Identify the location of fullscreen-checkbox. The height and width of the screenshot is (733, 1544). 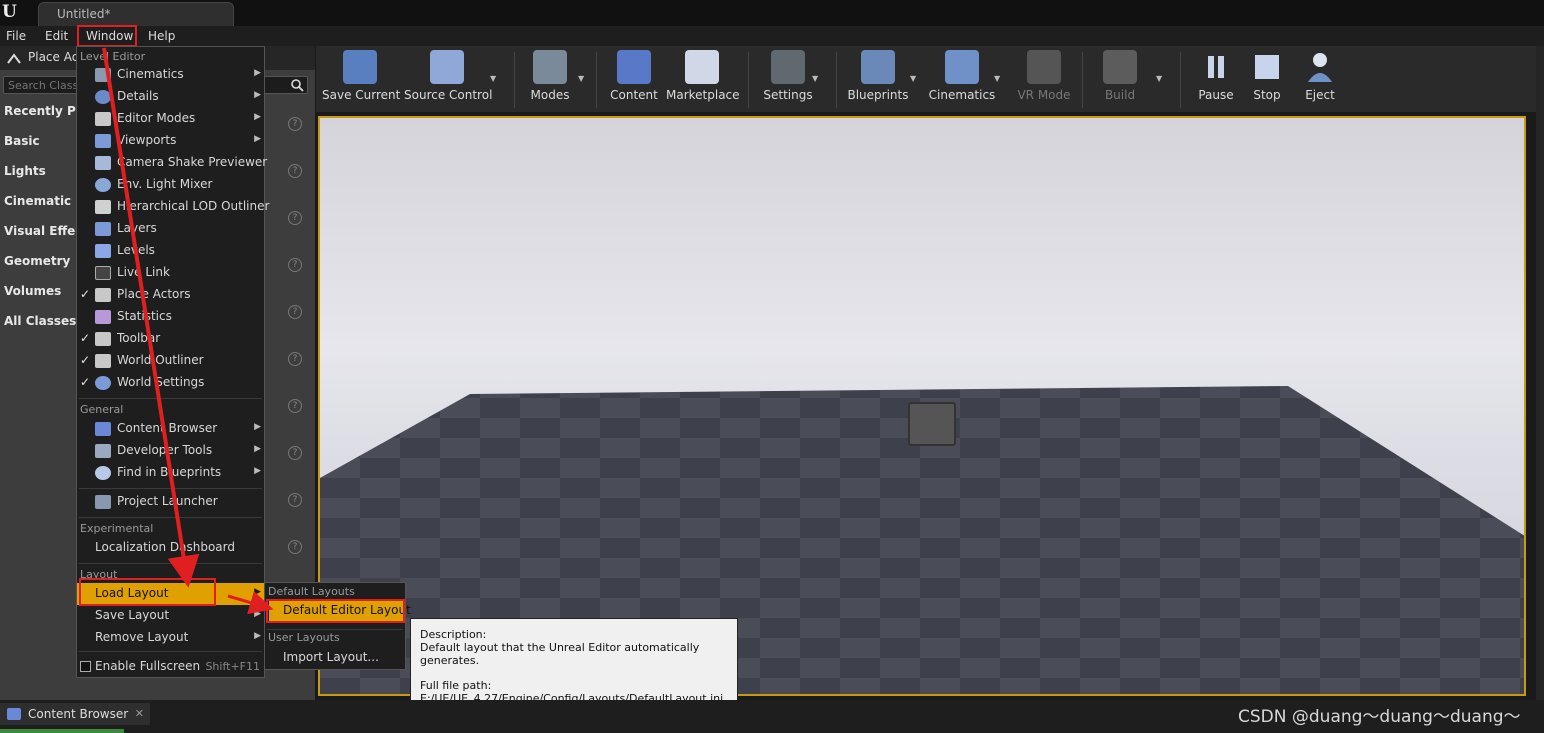
(85, 666).